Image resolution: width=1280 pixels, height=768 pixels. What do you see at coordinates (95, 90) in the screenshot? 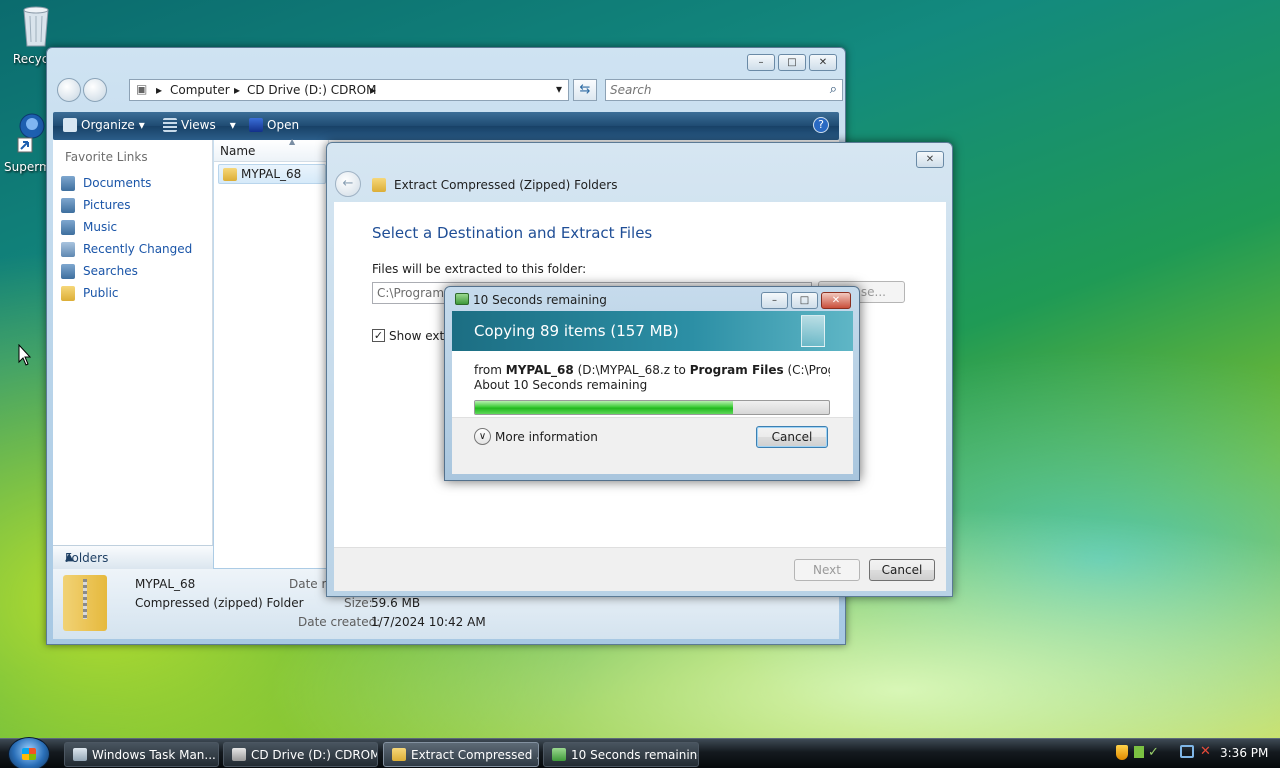
I see `forward-button` at bounding box center [95, 90].